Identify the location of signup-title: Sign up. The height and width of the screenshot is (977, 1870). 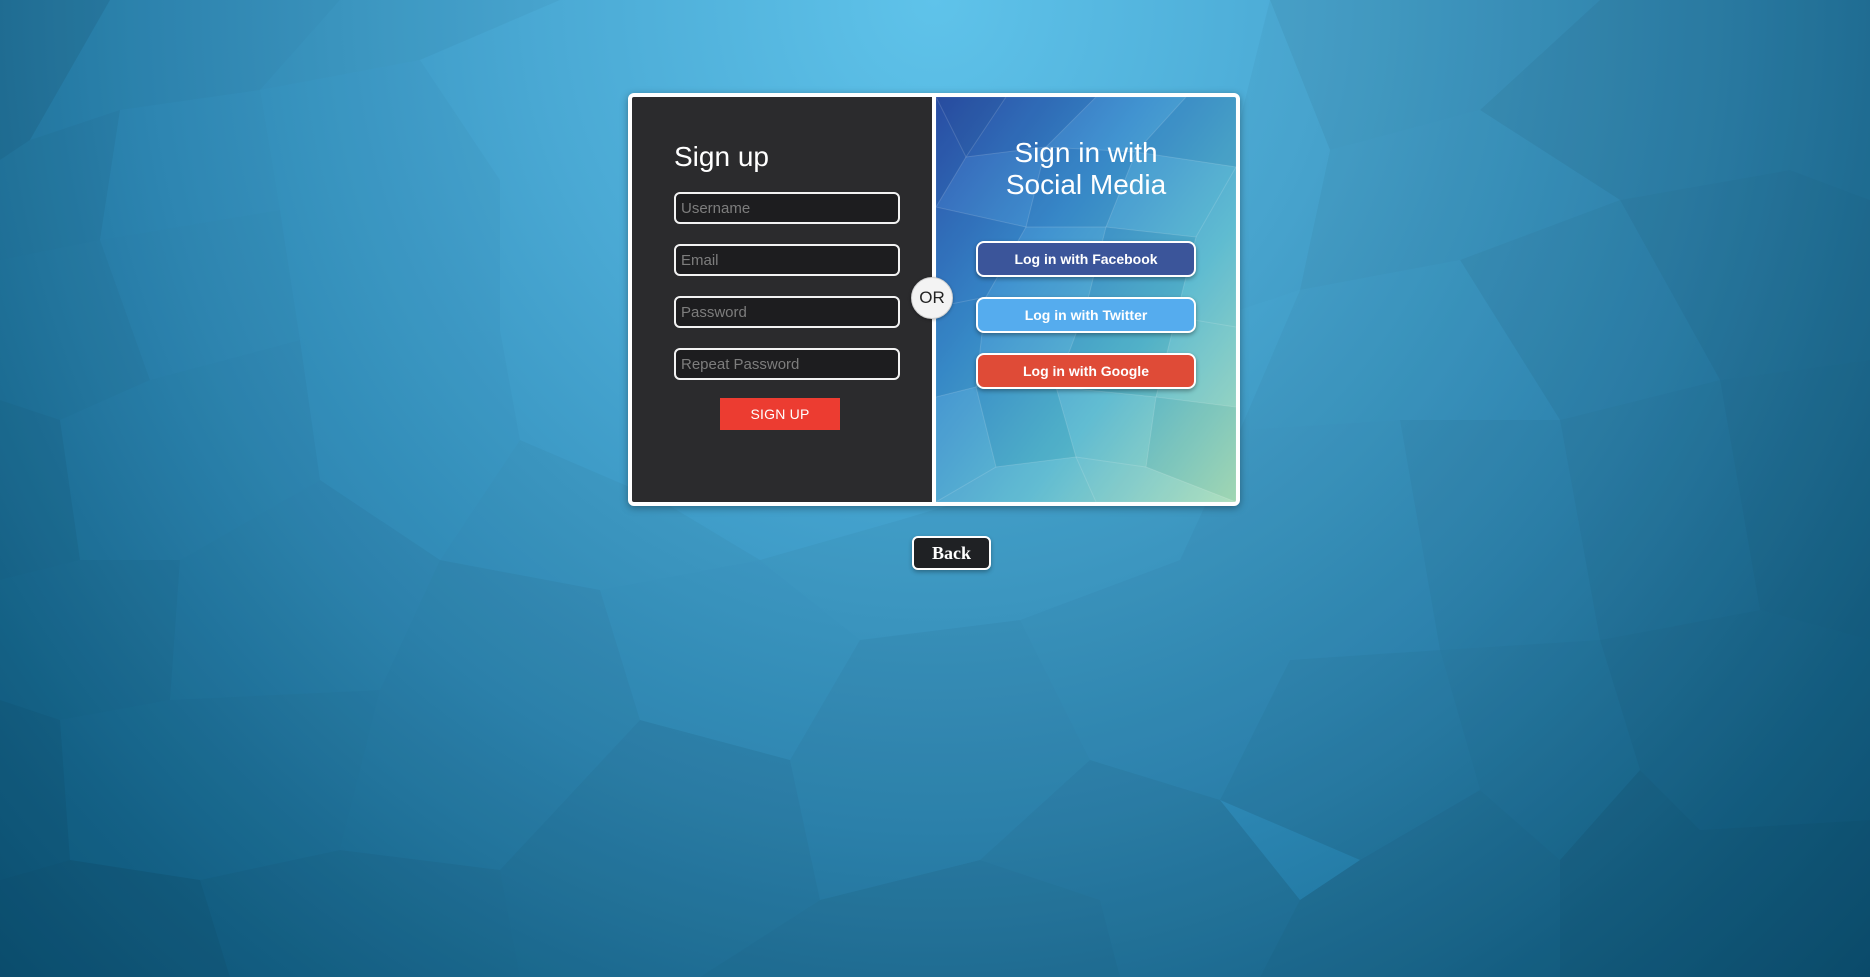
(721, 156).